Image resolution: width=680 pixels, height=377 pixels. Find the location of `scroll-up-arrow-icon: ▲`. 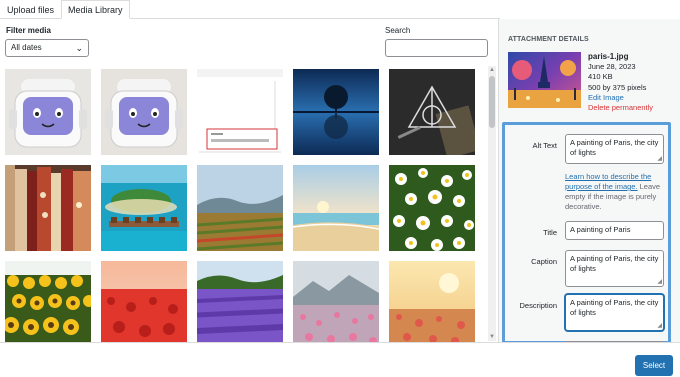

scroll-up-arrow-icon: ▲ is located at coordinates (492, 70).